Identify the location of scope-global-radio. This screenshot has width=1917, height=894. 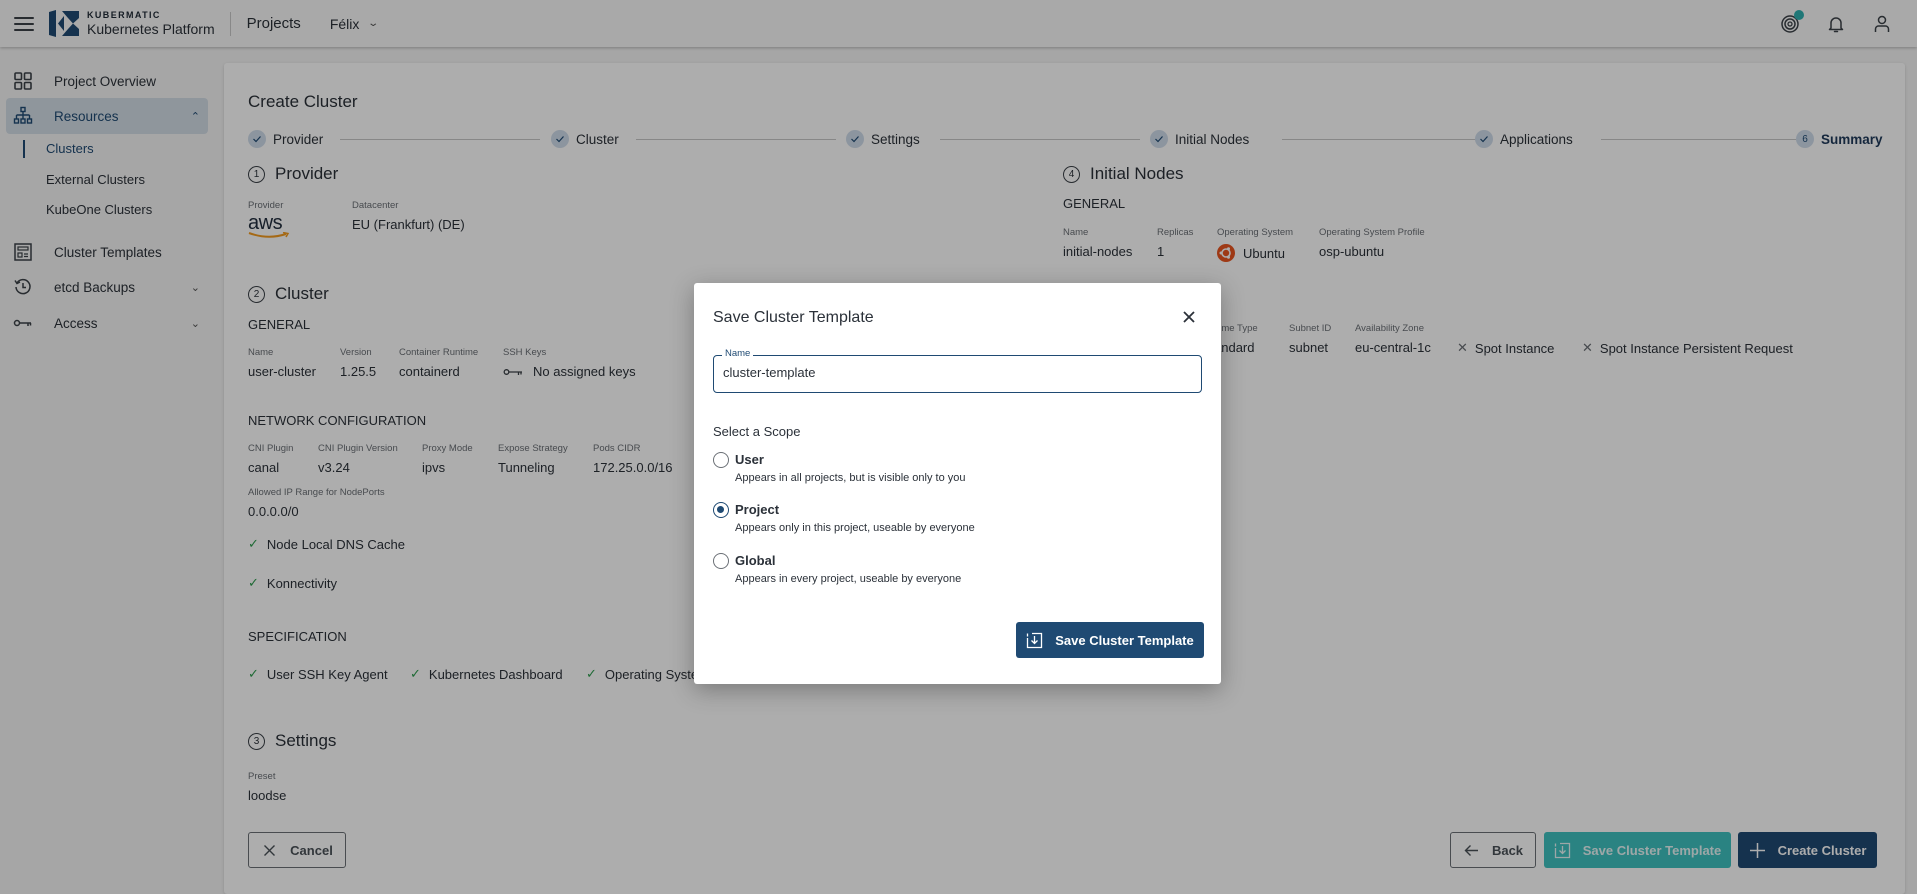
(721, 561).